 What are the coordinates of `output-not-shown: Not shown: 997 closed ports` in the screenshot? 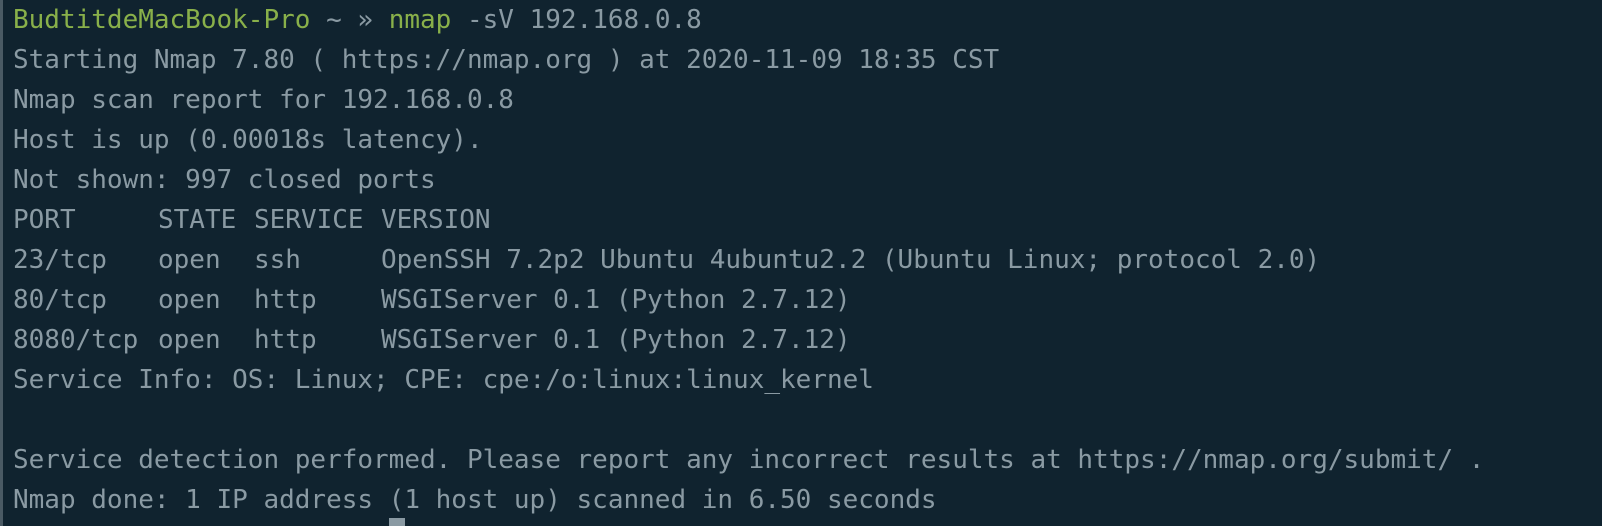 It's located at (224, 180).